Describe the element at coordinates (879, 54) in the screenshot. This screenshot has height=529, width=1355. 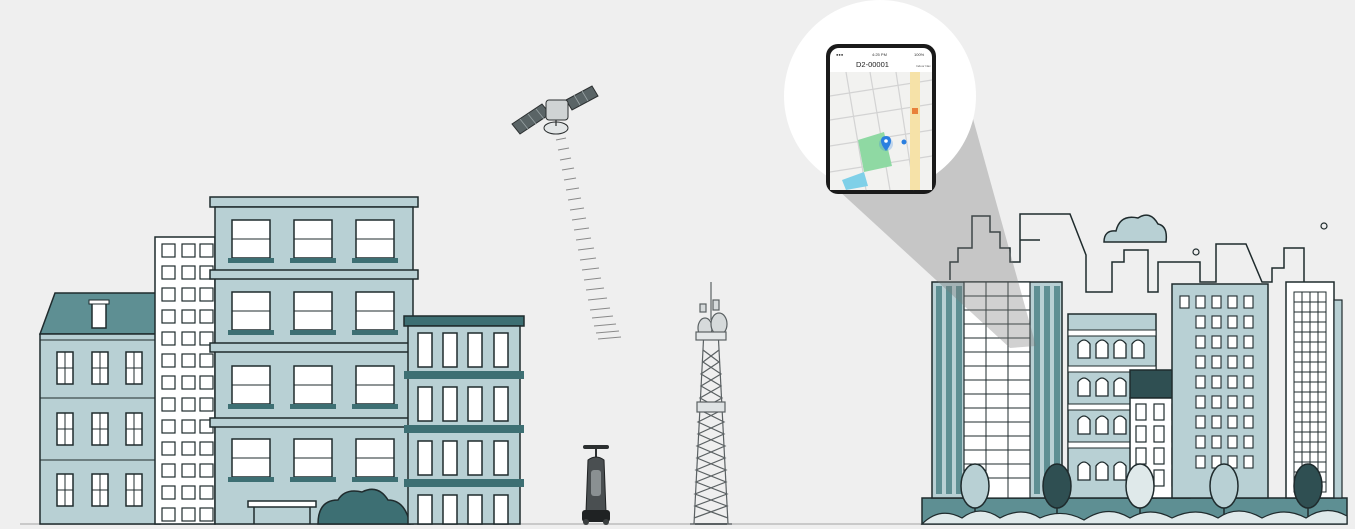
I see `status-time: 4:25 PM` at that location.